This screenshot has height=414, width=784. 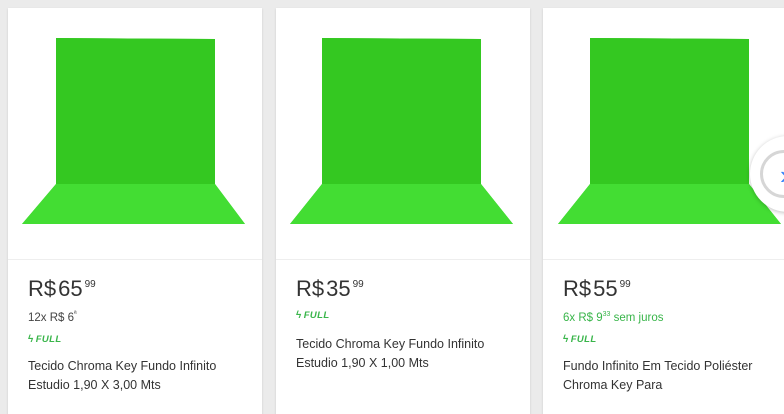 What do you see at coordinates (51, 317) in the screenshot?
I see `installments-value: 12x R$ 6` at bounding box center [51, 317].